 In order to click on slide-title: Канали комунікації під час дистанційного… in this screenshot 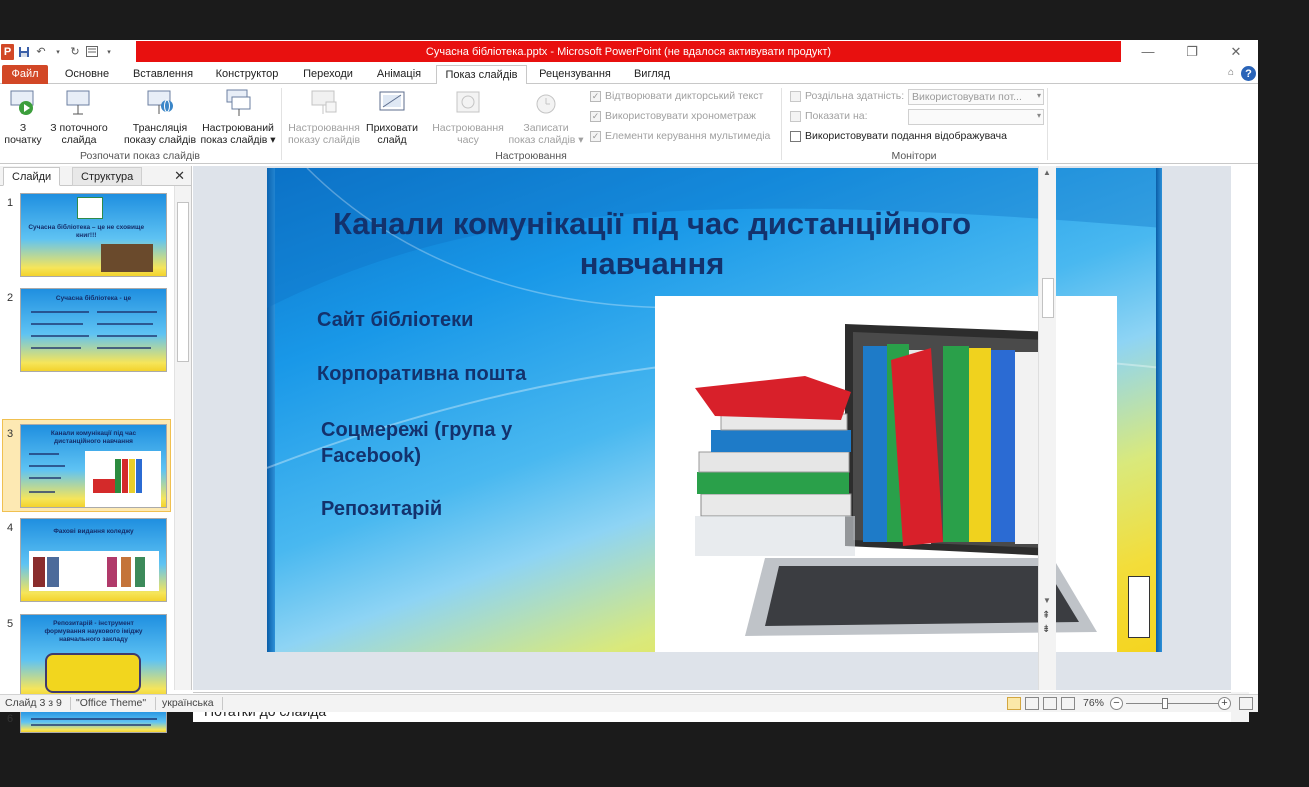, I will do `click(652, 244)`.